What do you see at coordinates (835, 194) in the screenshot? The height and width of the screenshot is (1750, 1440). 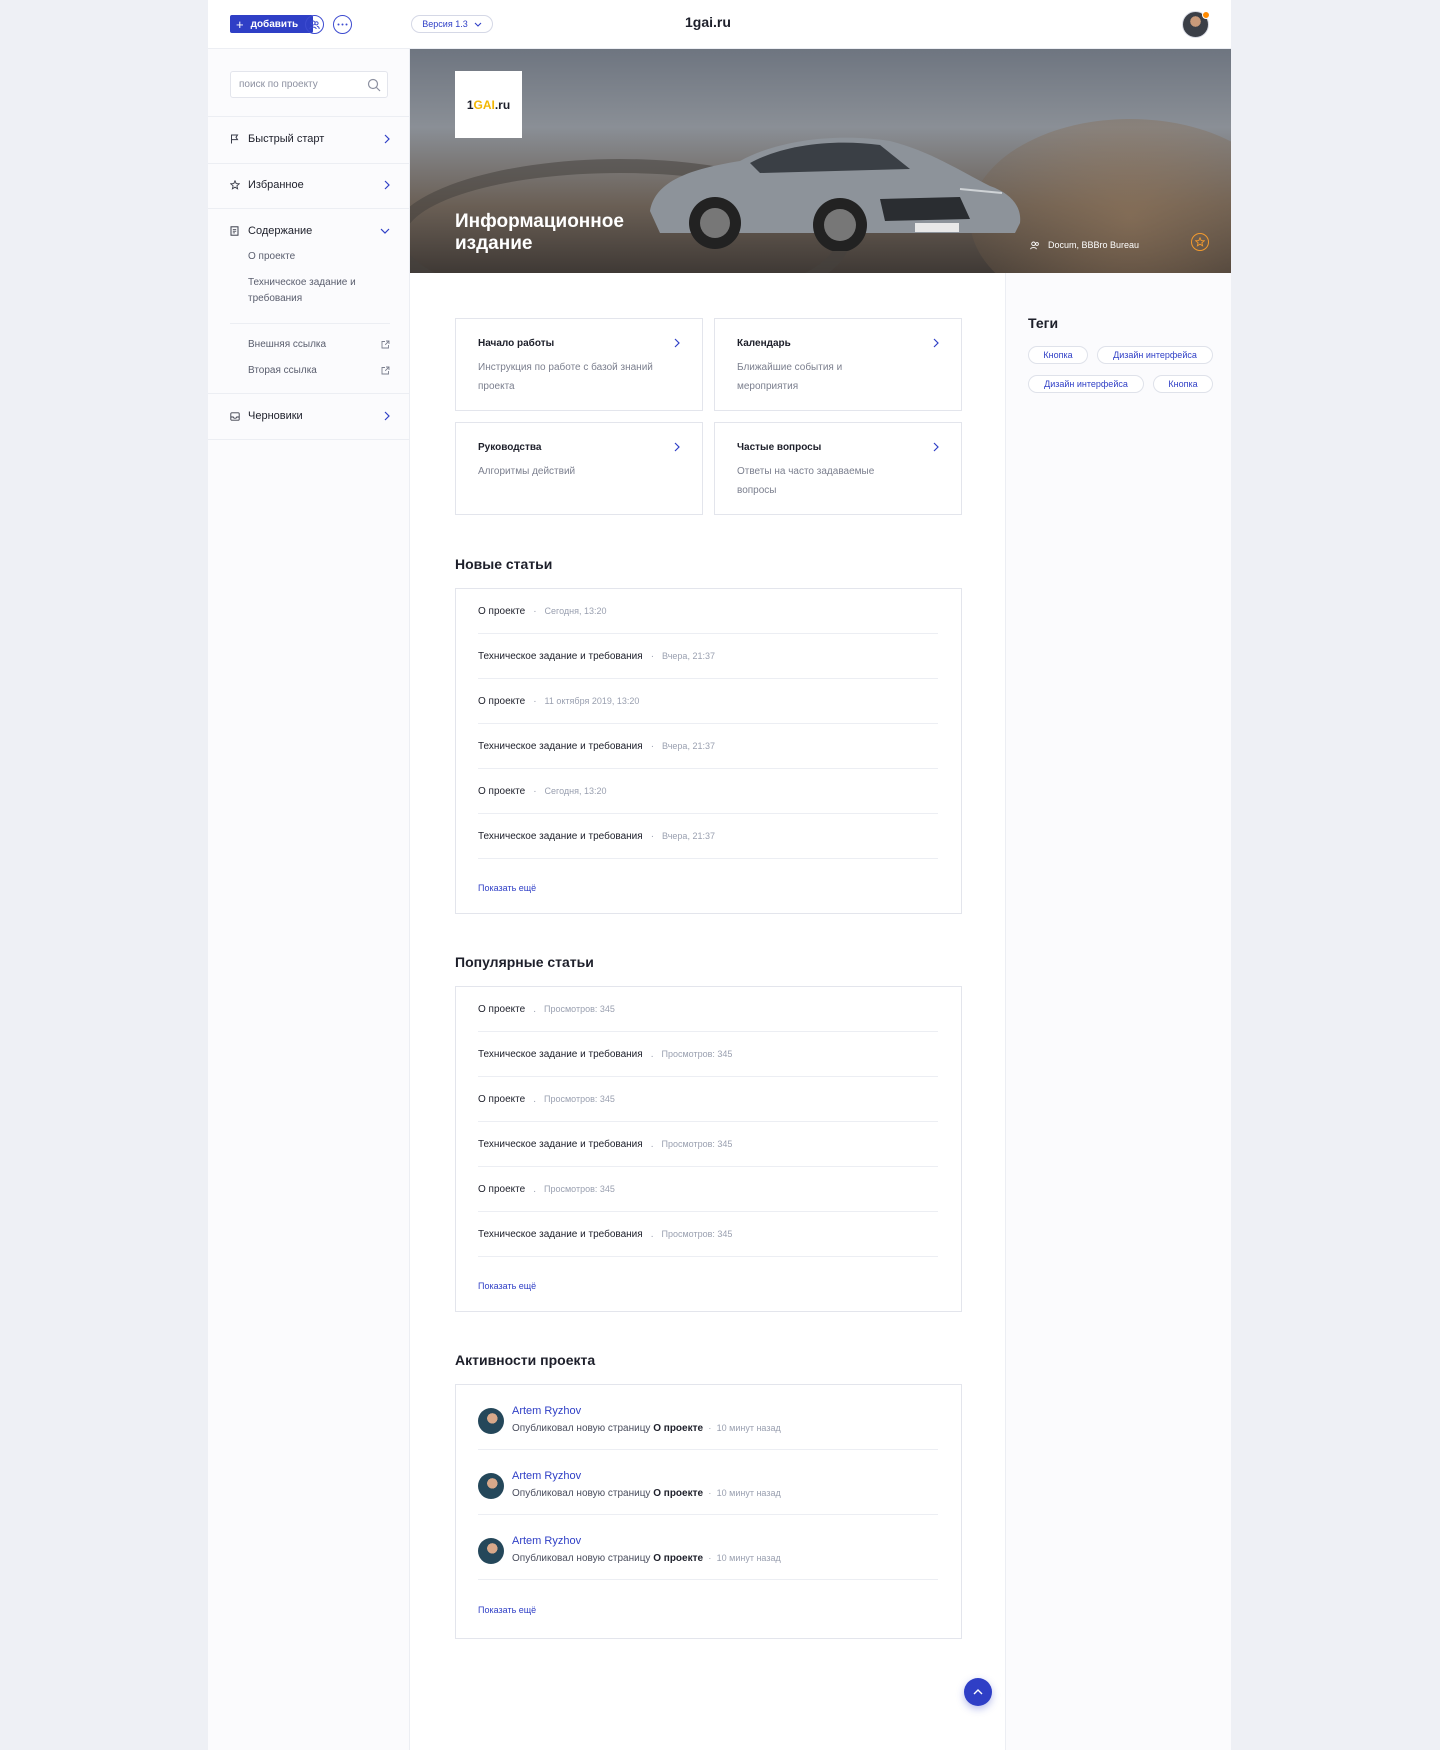 I see `car-image` at bounding box center [835, 194].